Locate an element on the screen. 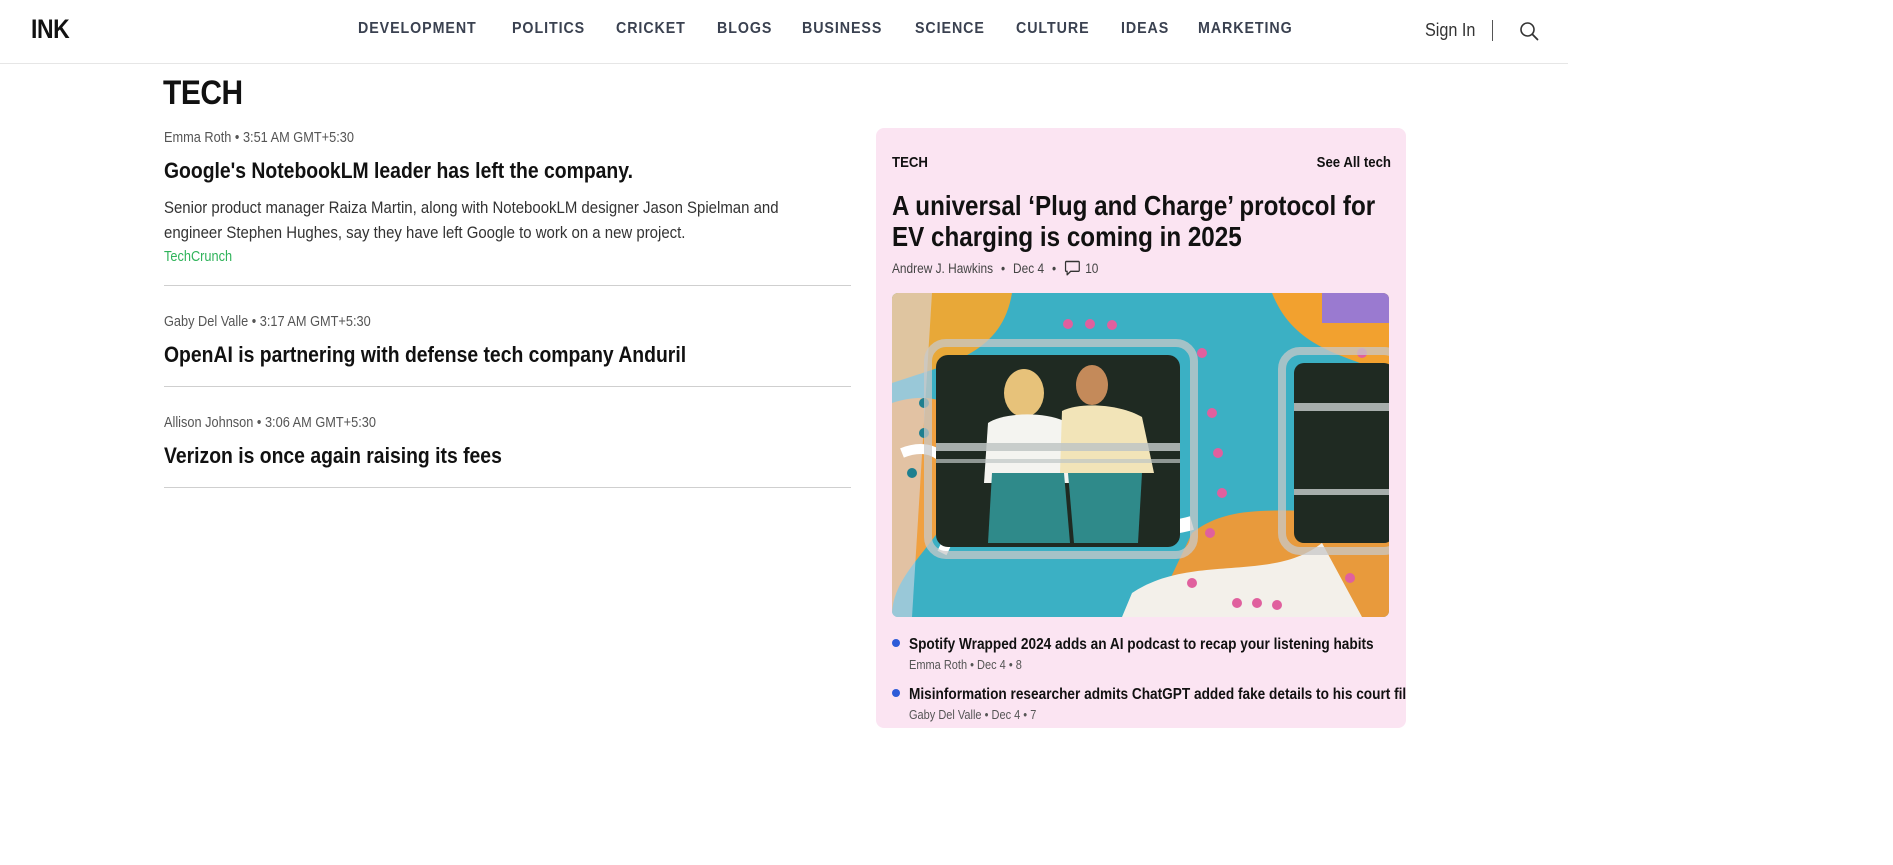  comment-count: 10 is located at coordinates (1091, 268).